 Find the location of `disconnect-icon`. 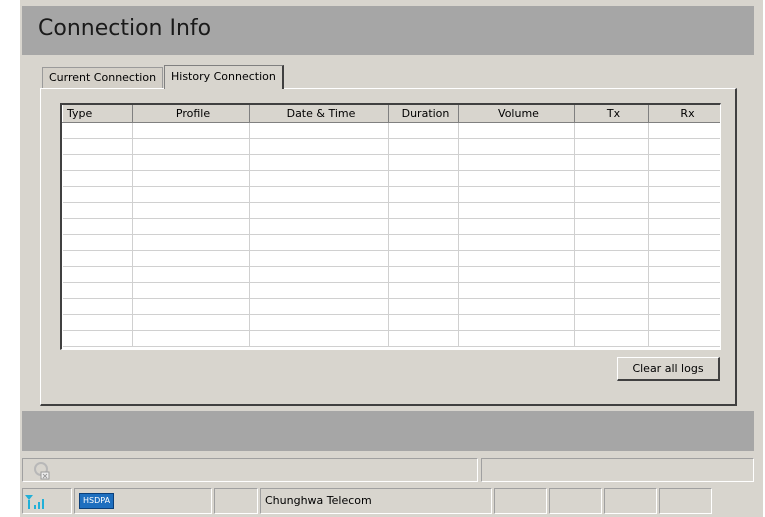

disconnect-icon is located at coordinates (42, 471).